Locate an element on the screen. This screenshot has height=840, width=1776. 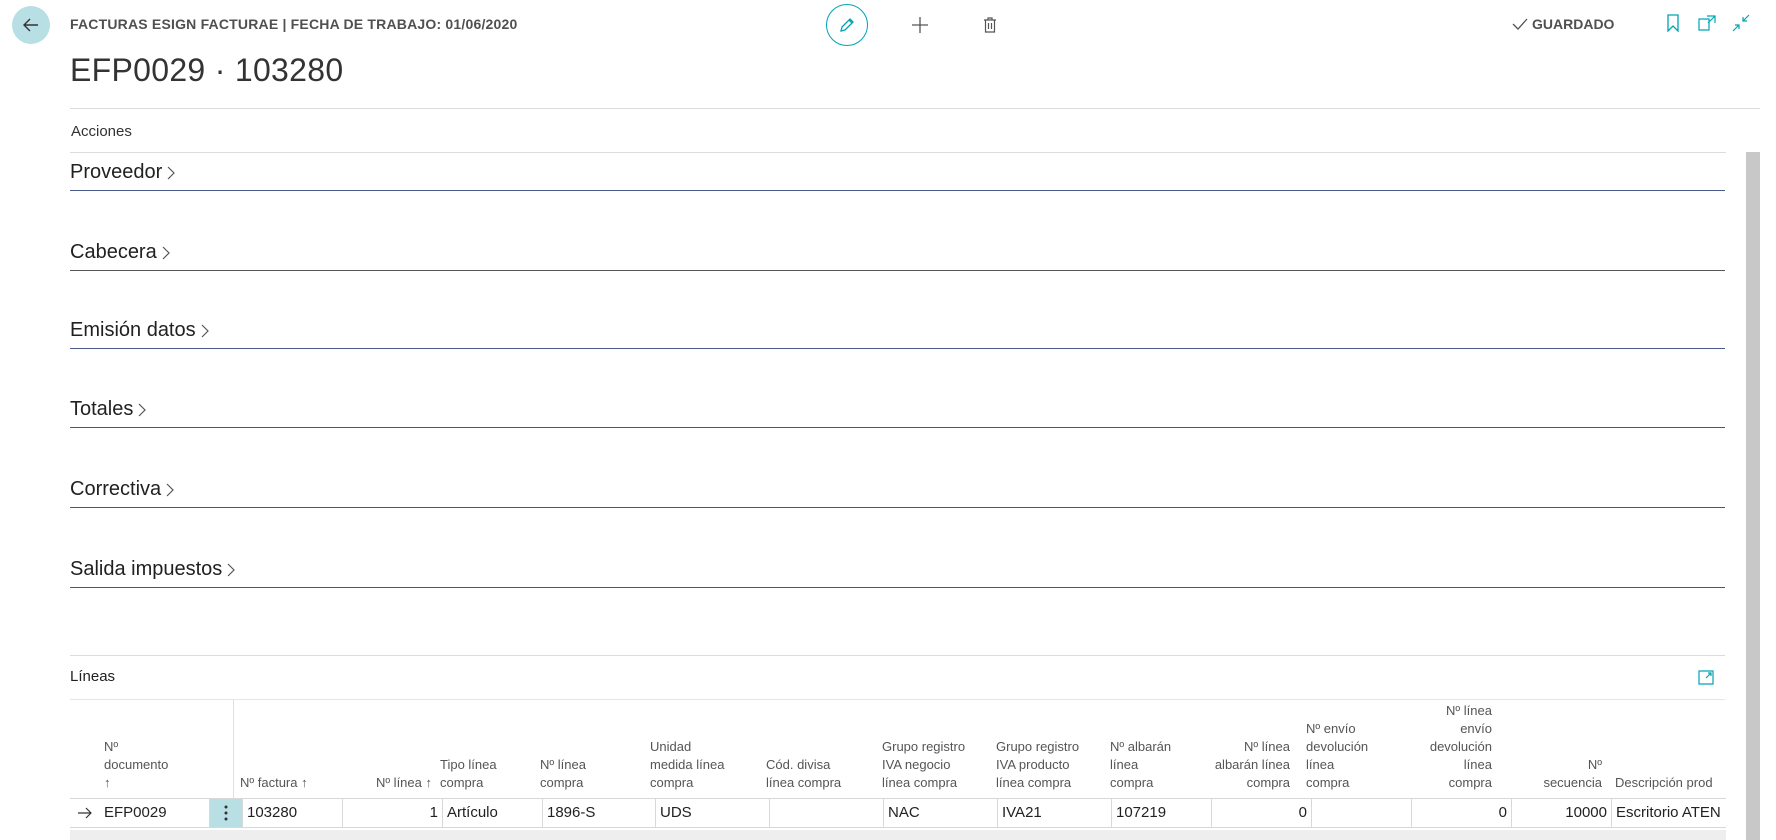
fasttab-totales: Totales is located at coordinates (897, 413).